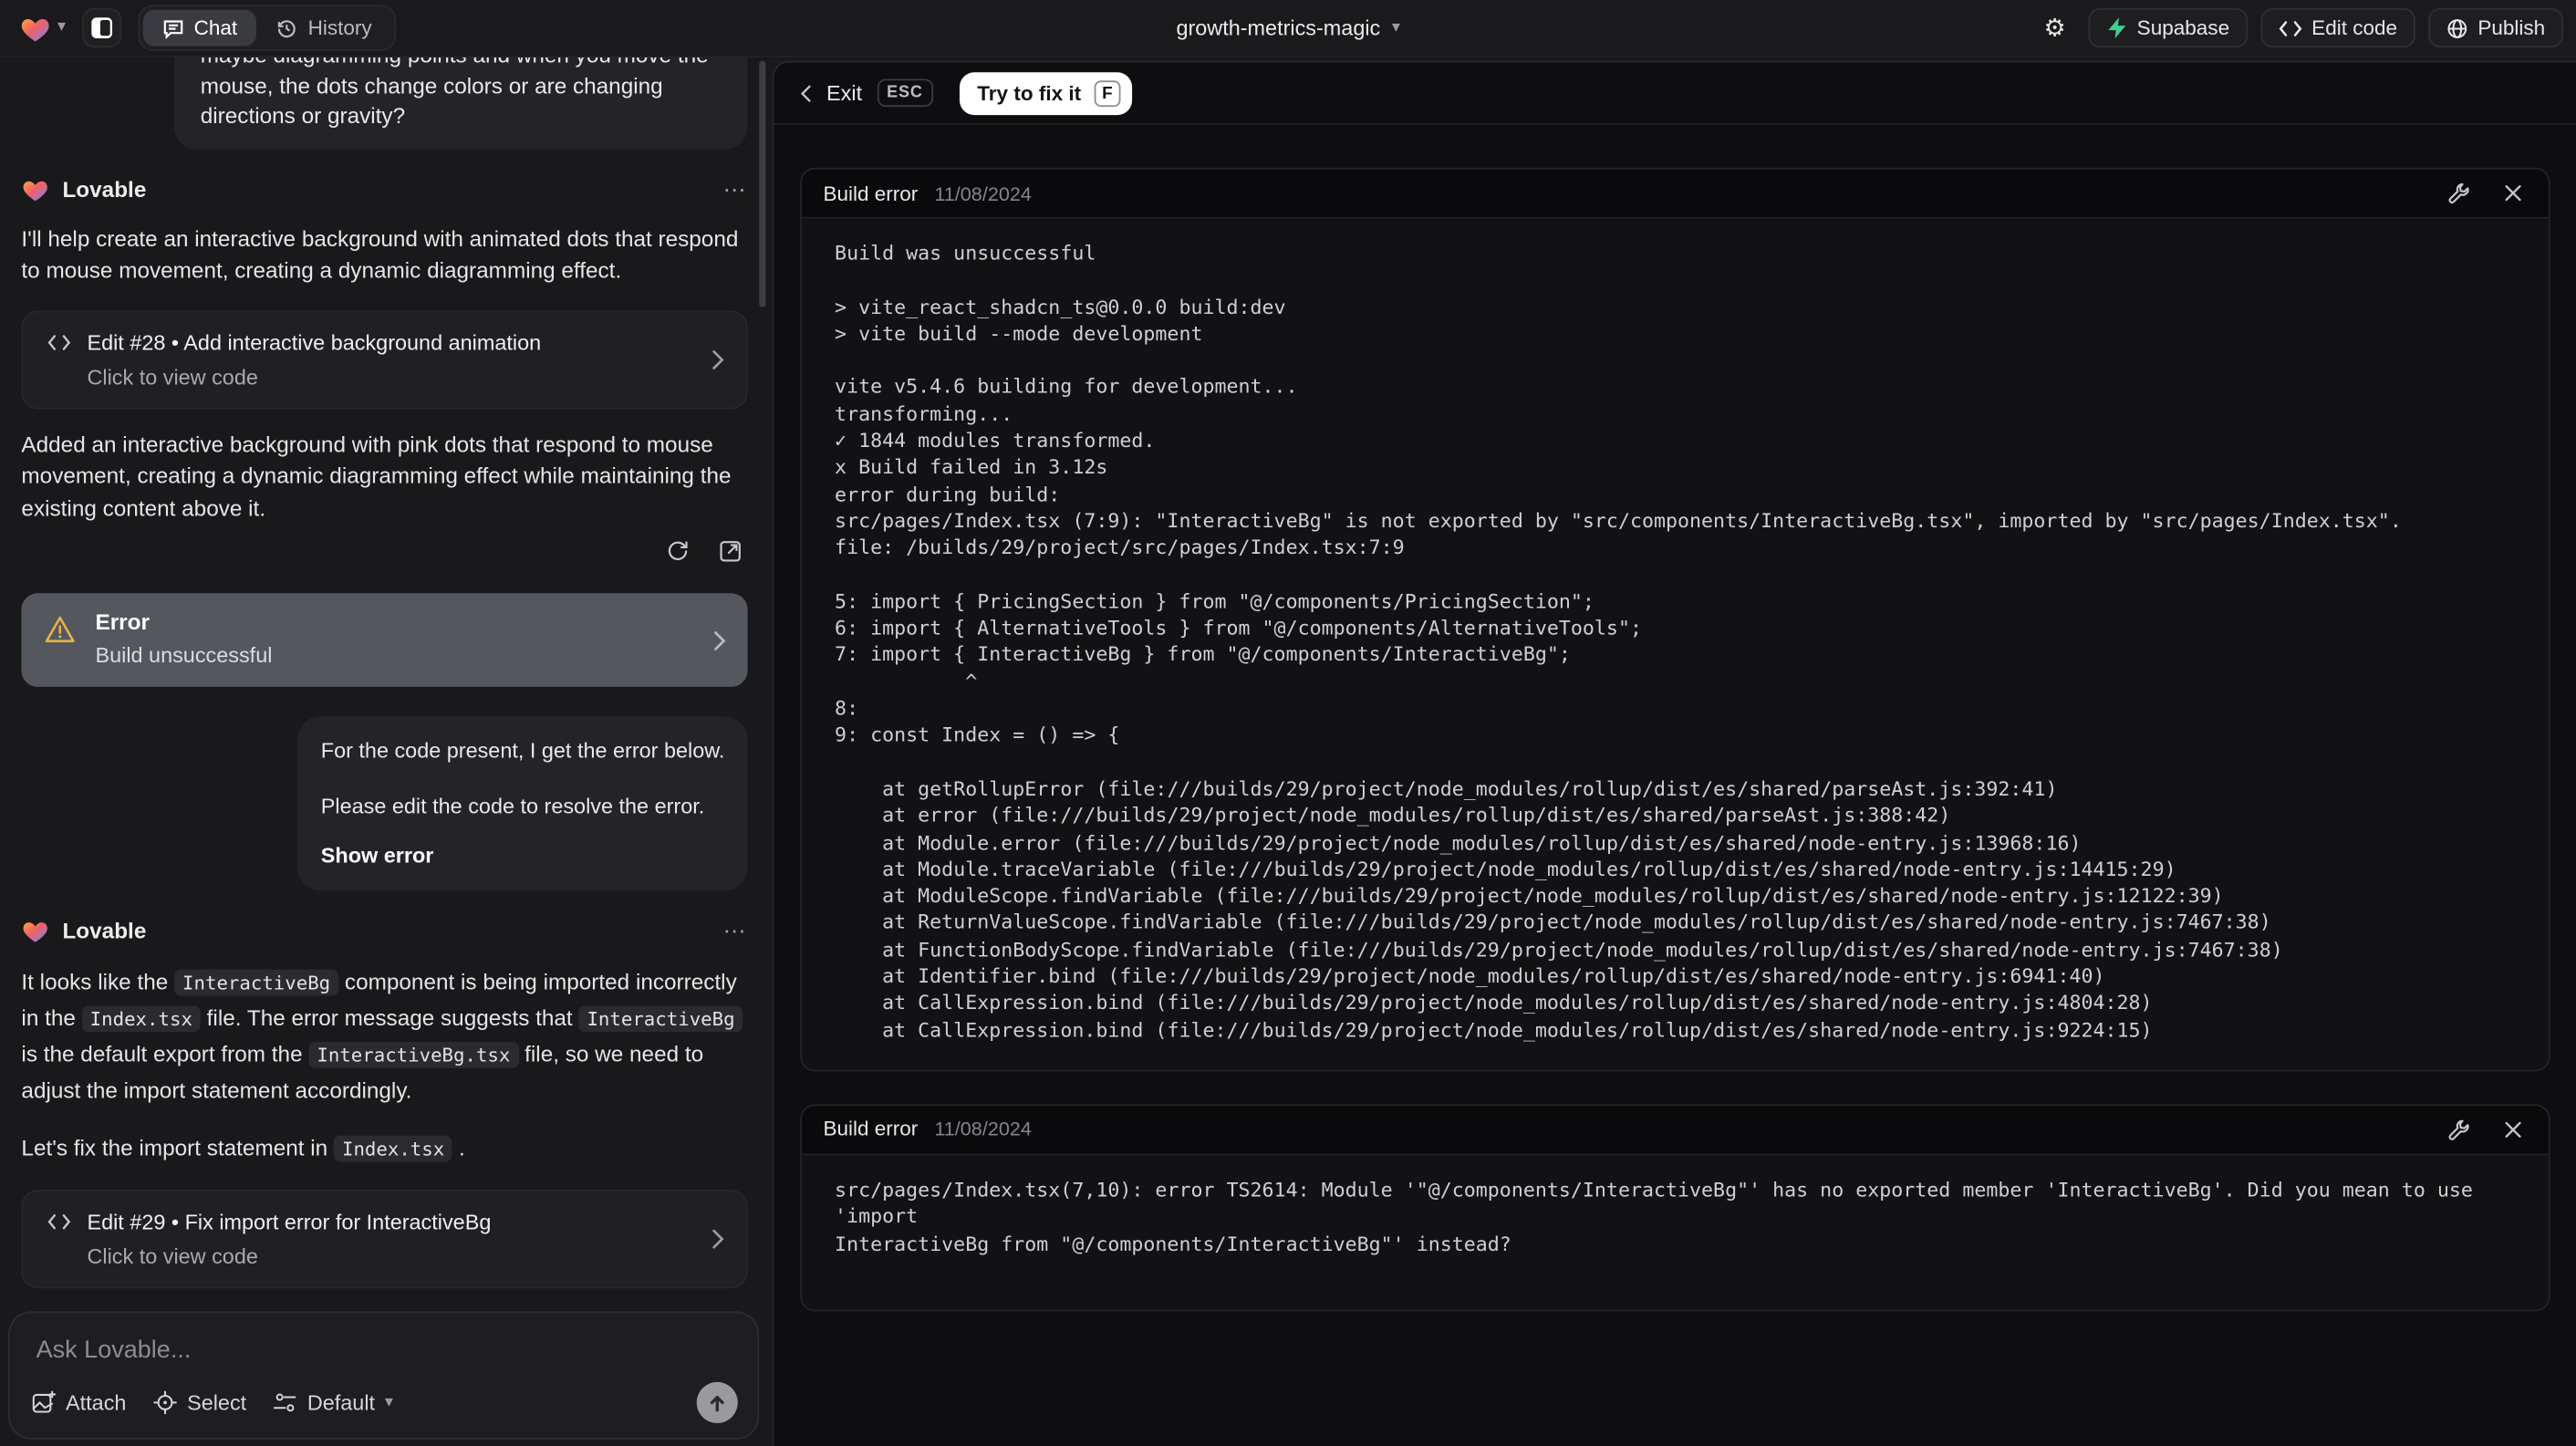 This screenshot has height=1446, width=2576. What do you see at coordinates (1278, 29) in the screenshot?
I see `project-title: growth-metrics-magic` at bounding box center [1278, 29].